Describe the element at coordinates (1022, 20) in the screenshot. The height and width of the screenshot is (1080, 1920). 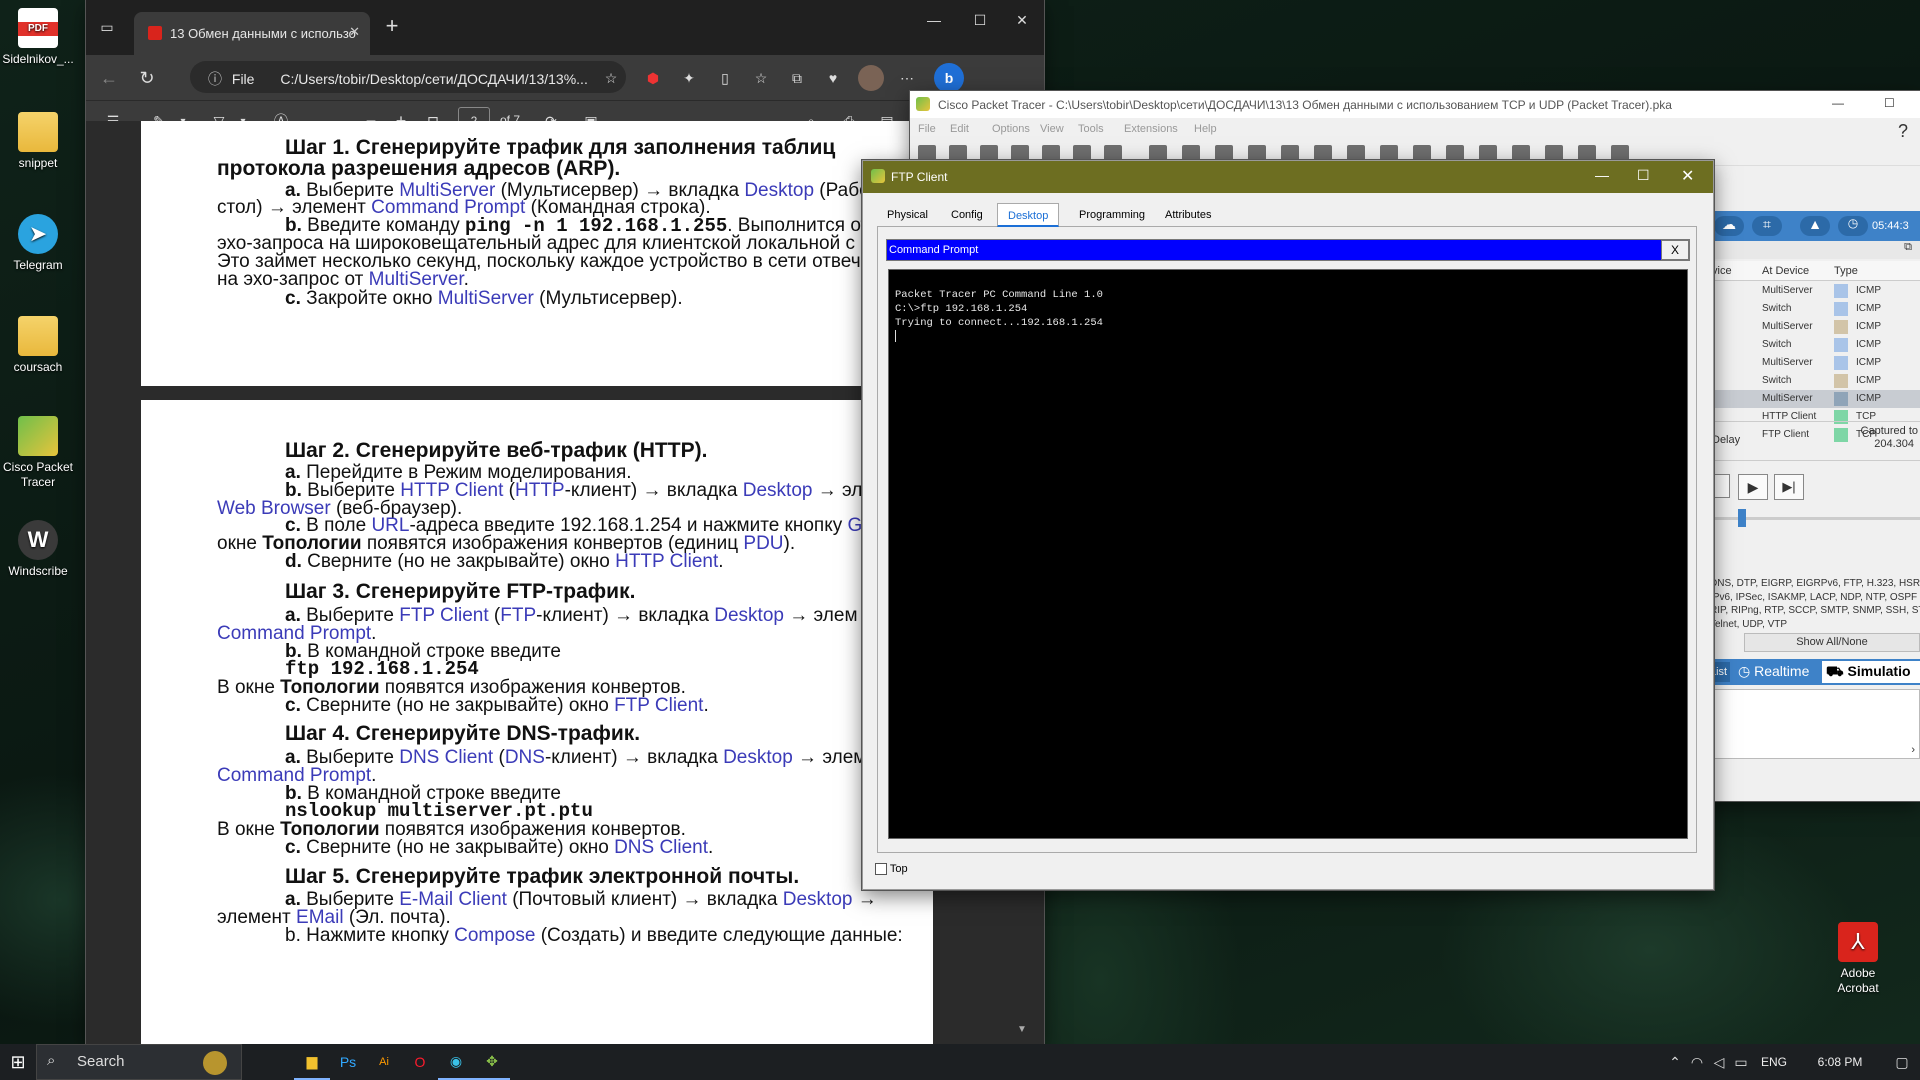
I see `close-icon: ✕` at that location.